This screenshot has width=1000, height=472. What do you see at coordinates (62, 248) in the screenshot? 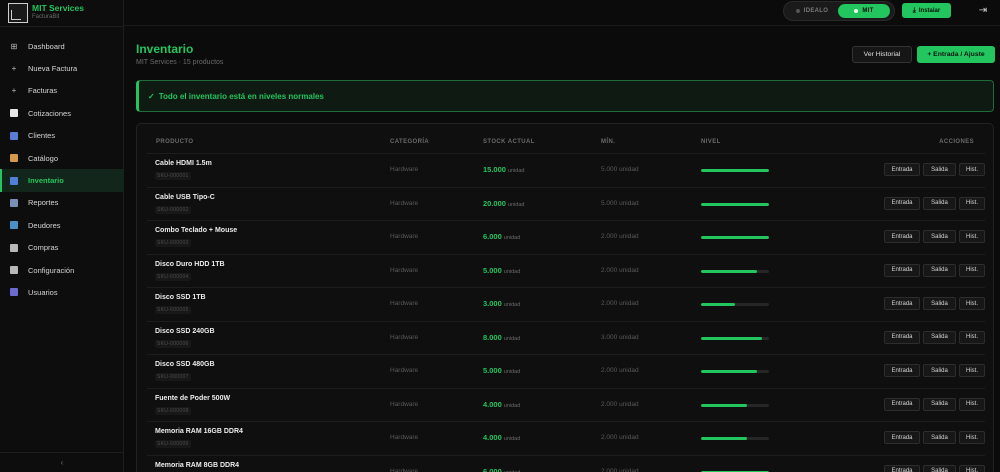
I see `sidebar-item-10: Compras` at bounding box center [62, 248].